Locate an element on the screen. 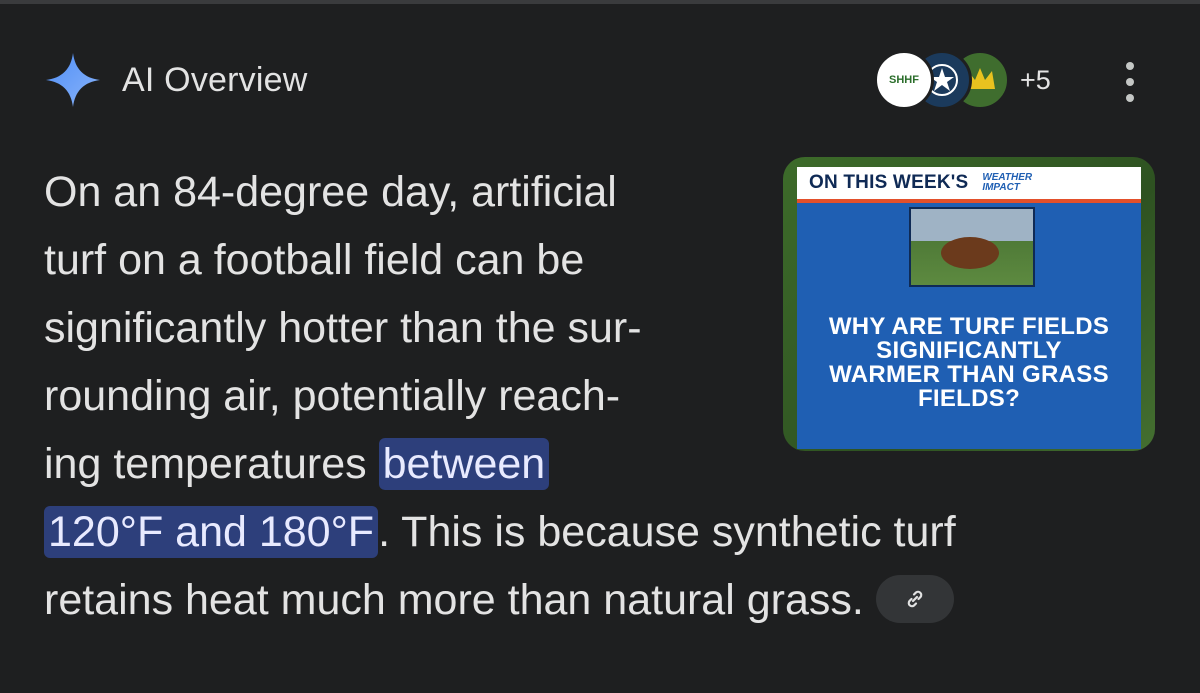  shhf-favicon-label: SHHF is located at coordinates (904, 80).